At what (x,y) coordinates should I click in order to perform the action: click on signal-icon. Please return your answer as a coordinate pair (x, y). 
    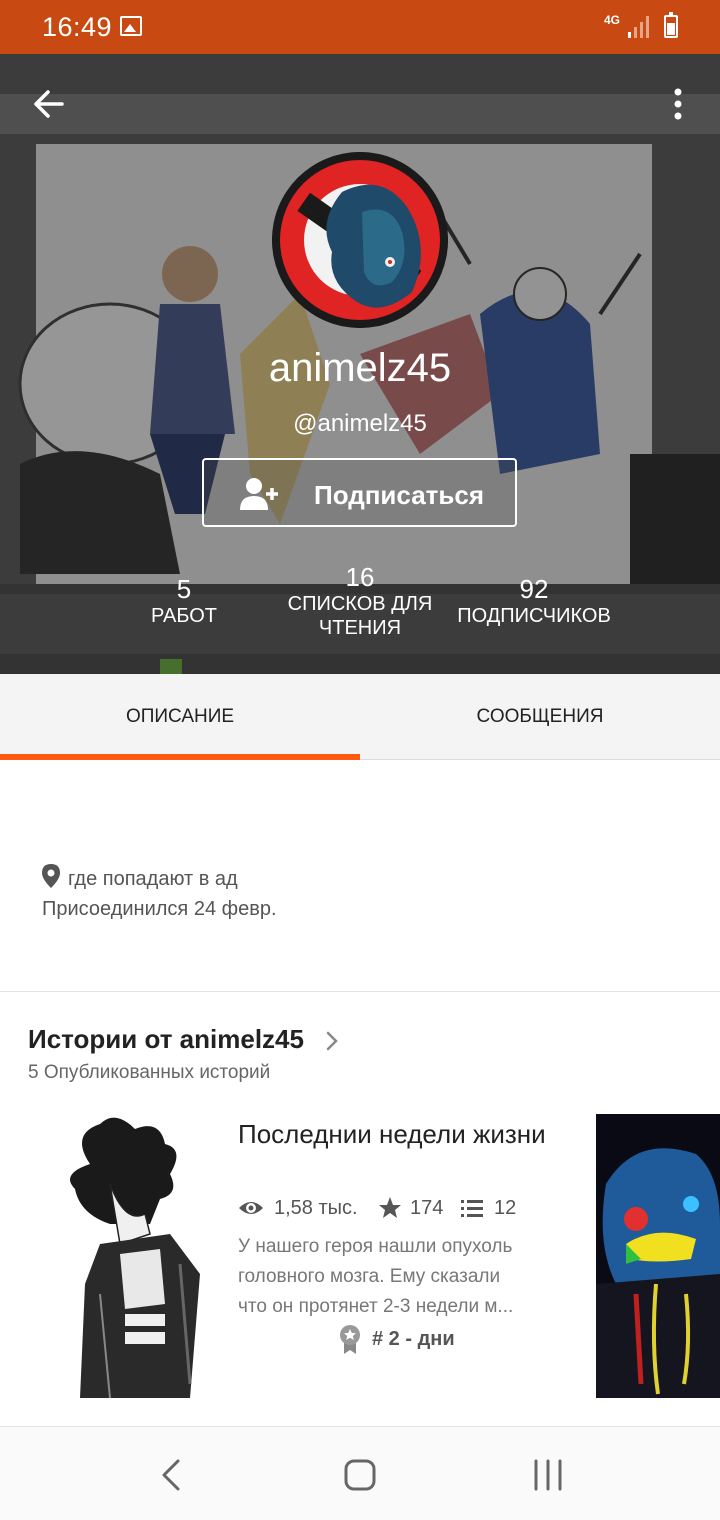
    Looking at the image, I should click on (638, 27).